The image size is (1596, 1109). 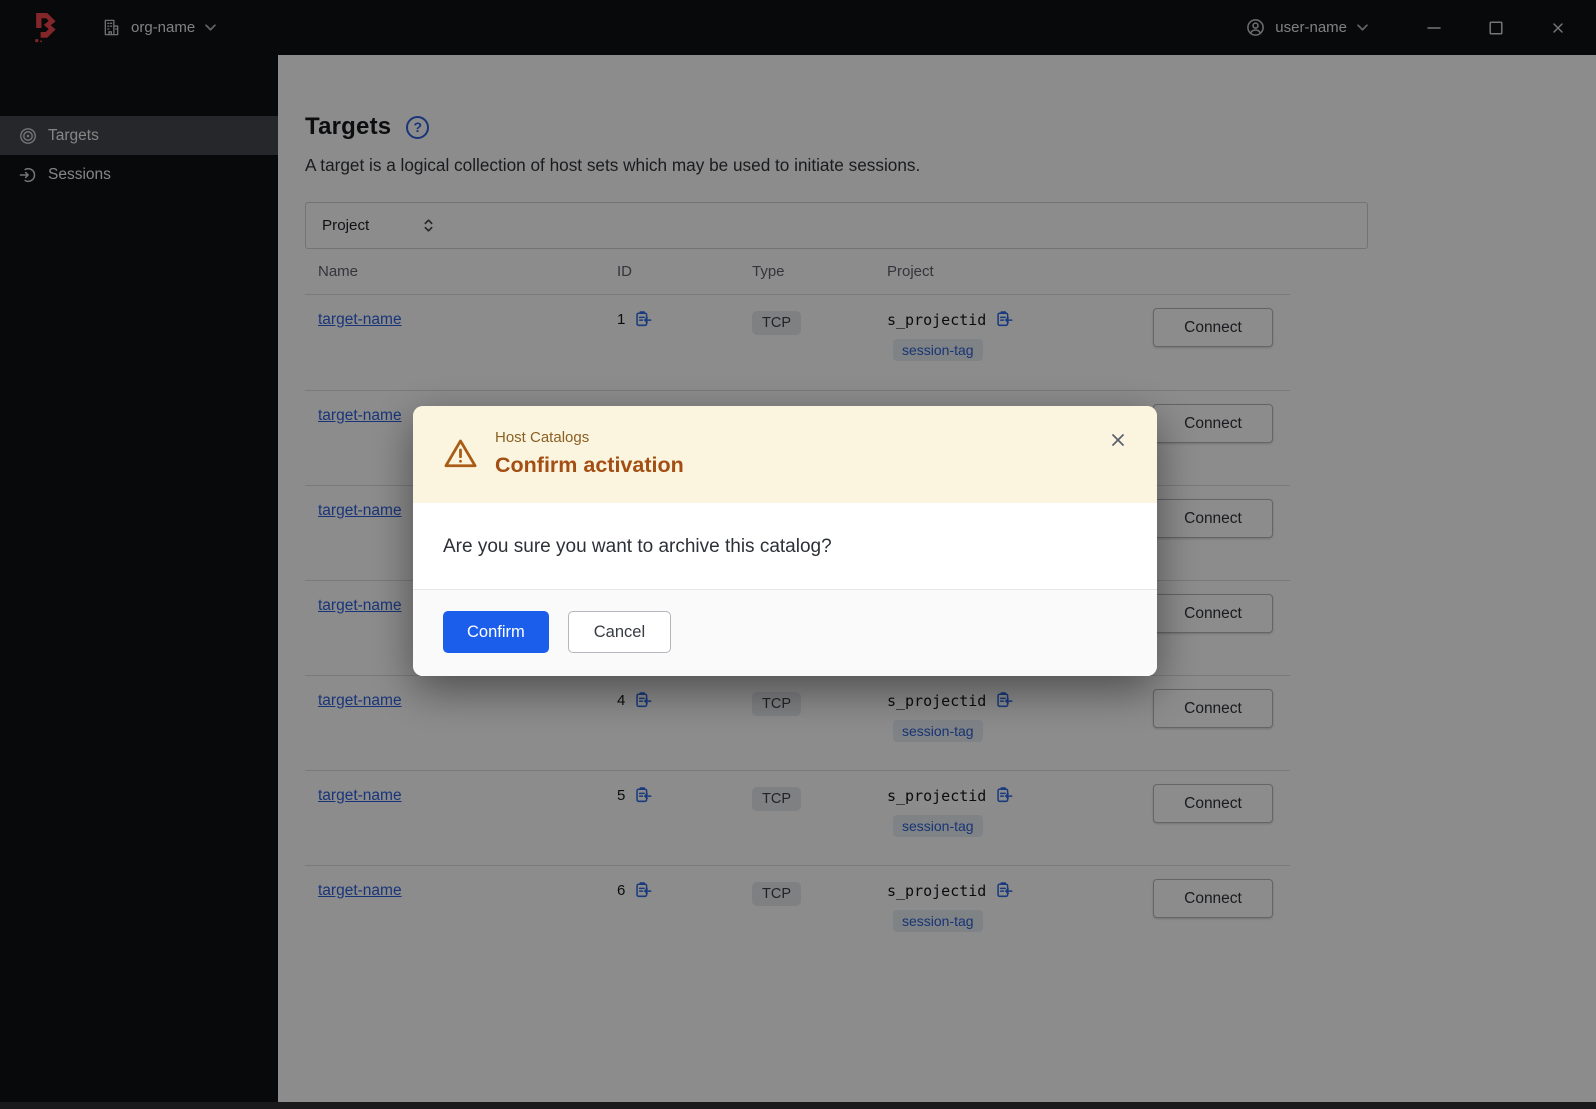 I want to click on confirm-button: Confirm, so click(x=496, y=632).